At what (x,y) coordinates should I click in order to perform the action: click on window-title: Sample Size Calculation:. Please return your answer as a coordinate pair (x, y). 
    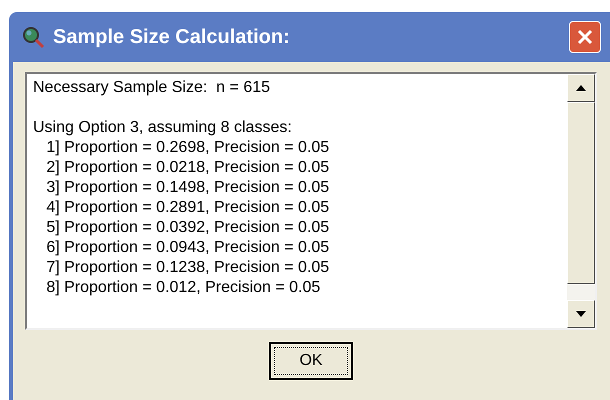
    Looking at the image, I should click on (171, 37).